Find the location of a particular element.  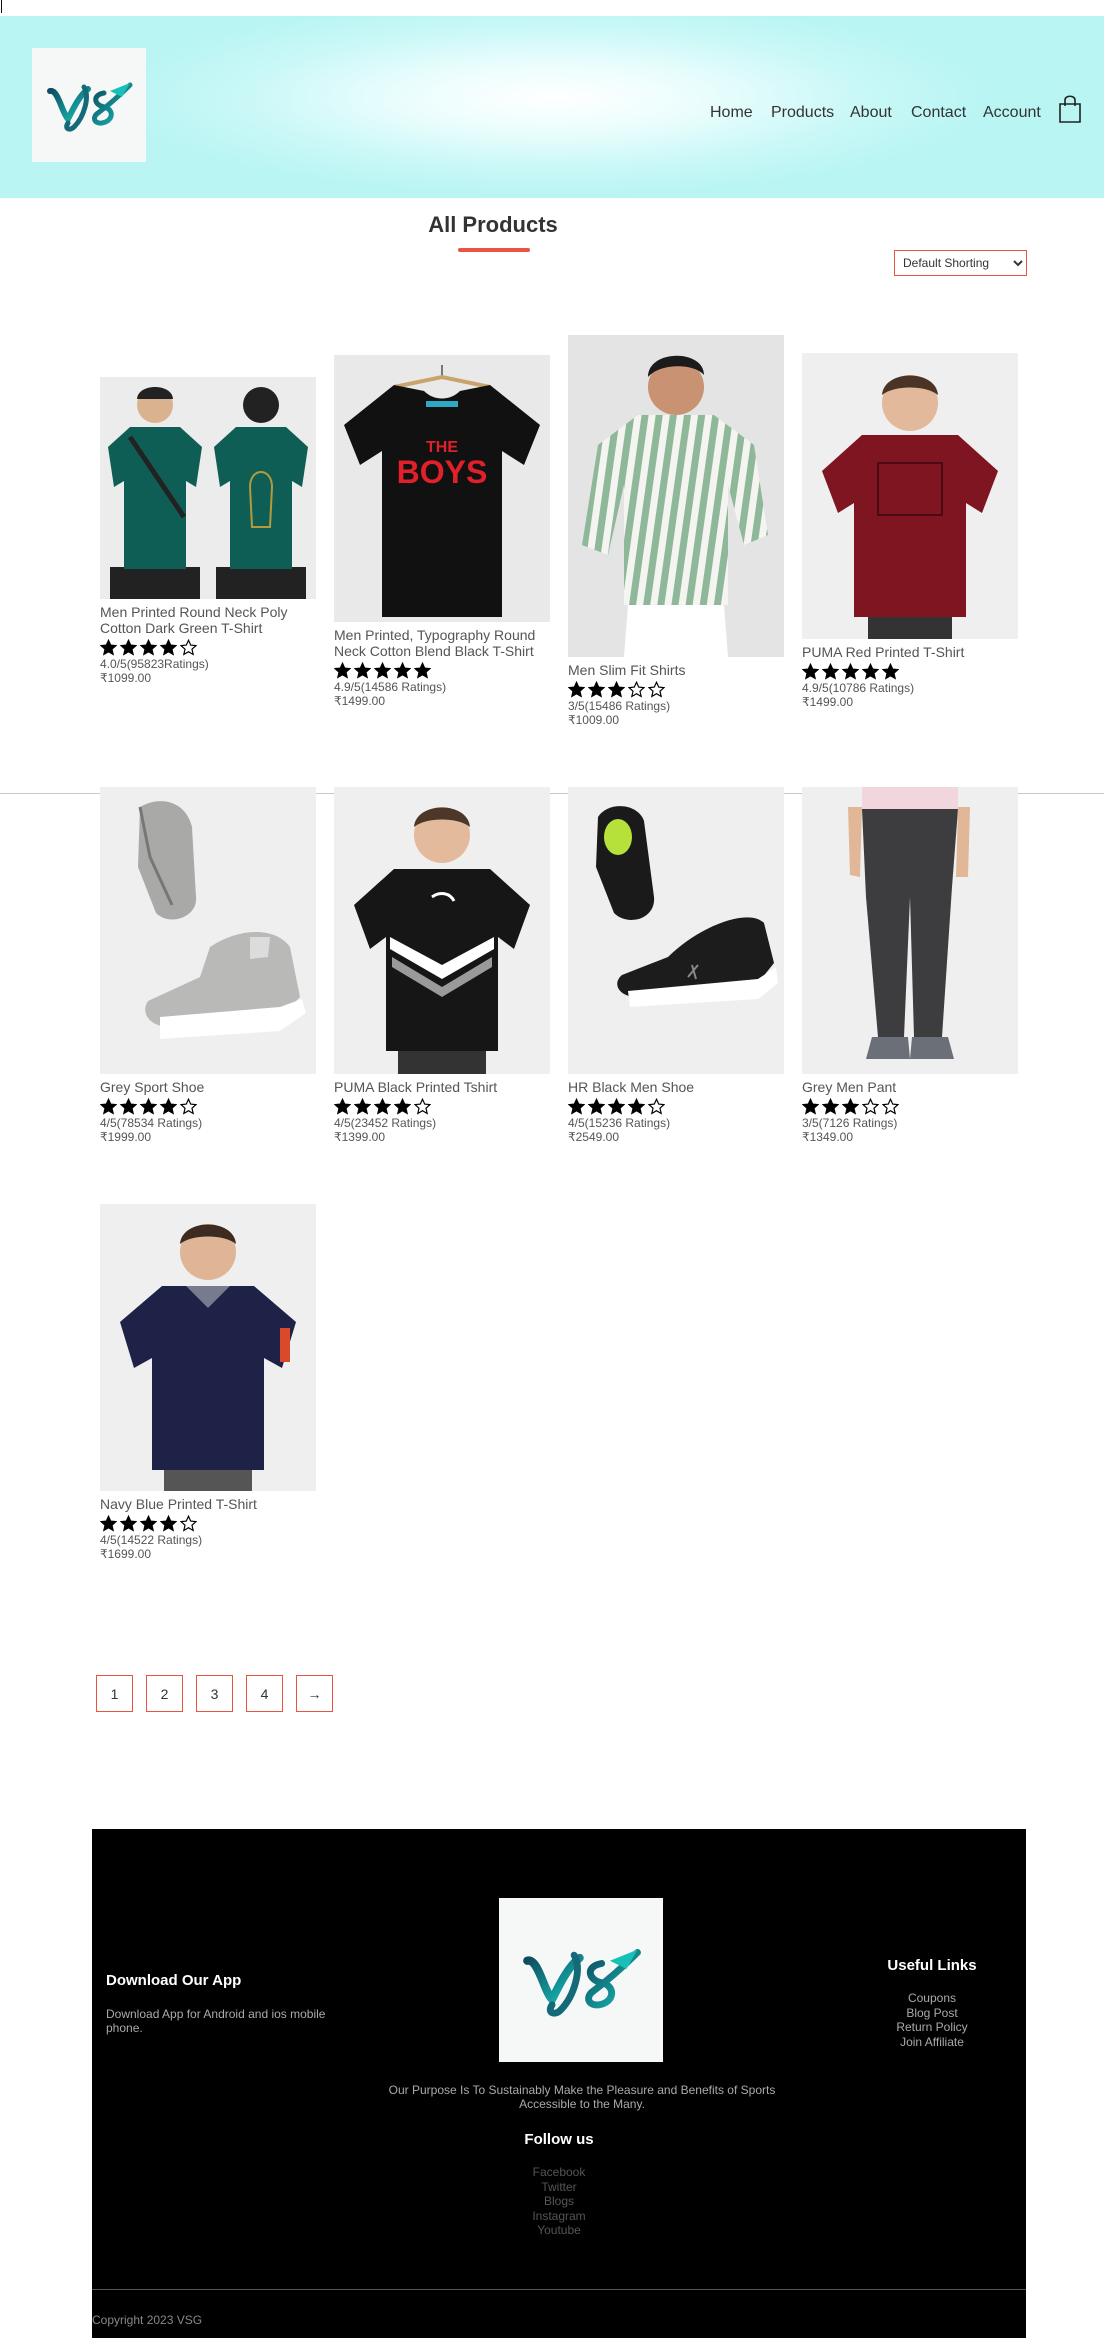

product-name: PUMA Red Printed T-Shirt is located at coordinates (910, 652).